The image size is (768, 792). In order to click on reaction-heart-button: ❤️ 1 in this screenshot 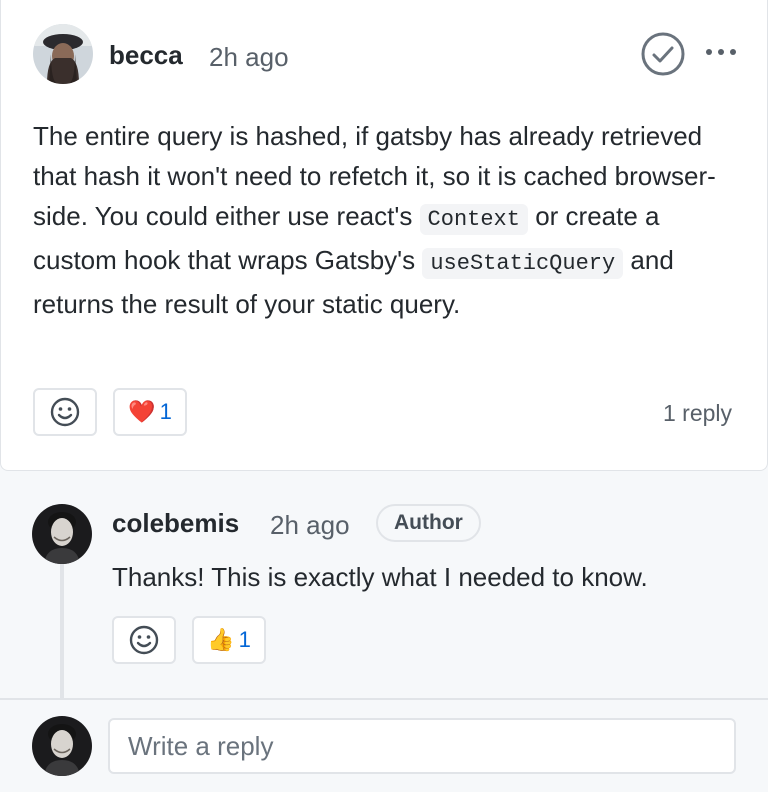, I will do `click(150, 412)`.